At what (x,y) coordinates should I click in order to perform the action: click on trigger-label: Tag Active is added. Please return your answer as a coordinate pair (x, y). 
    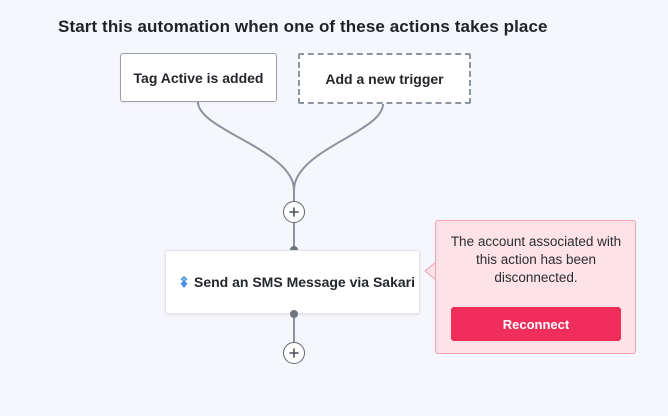
    Looking at the image, I should click on (198, 77).